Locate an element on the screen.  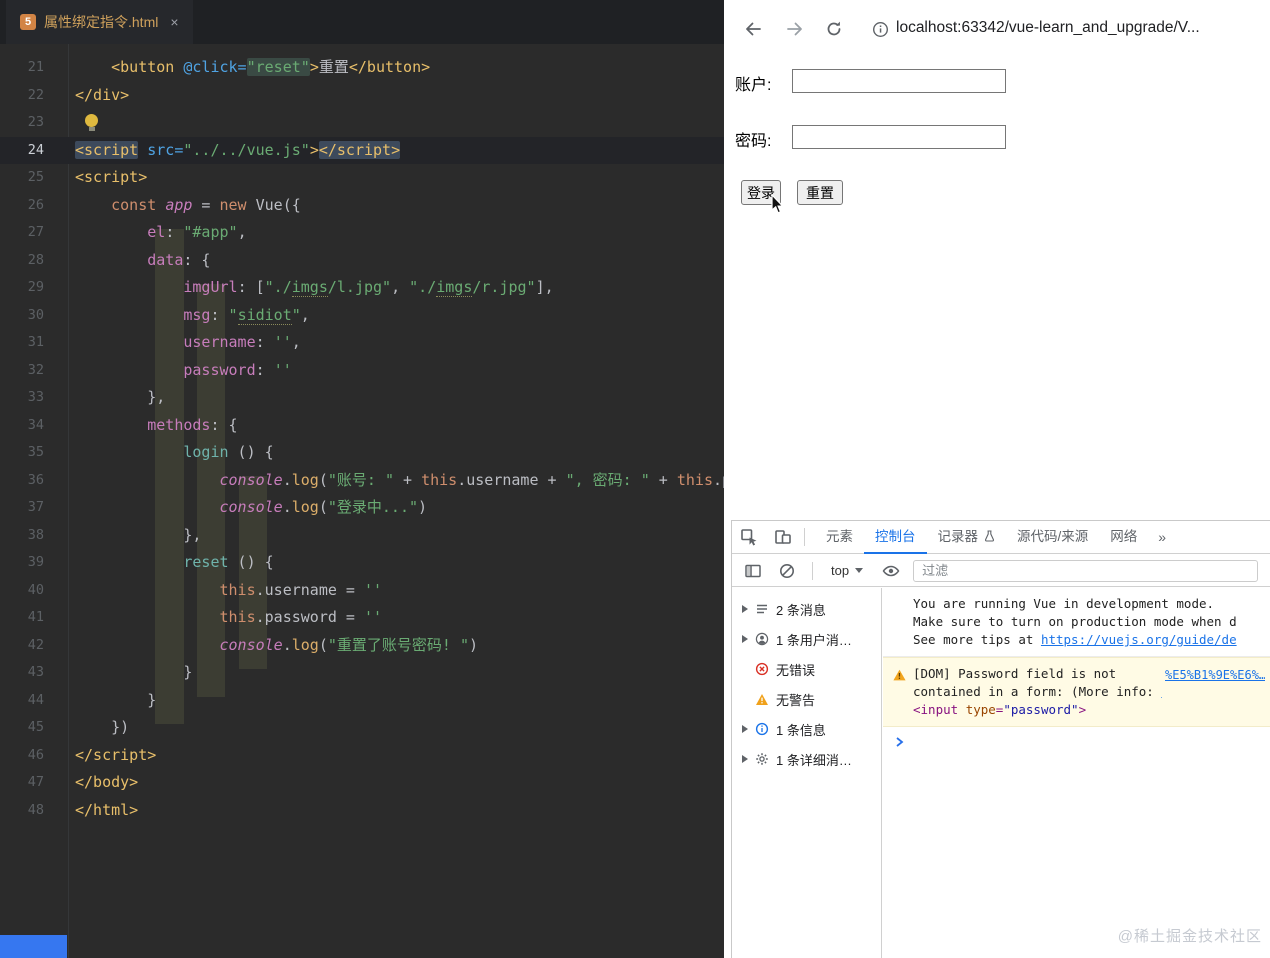
info-icon is located at coordinates (762, 729).